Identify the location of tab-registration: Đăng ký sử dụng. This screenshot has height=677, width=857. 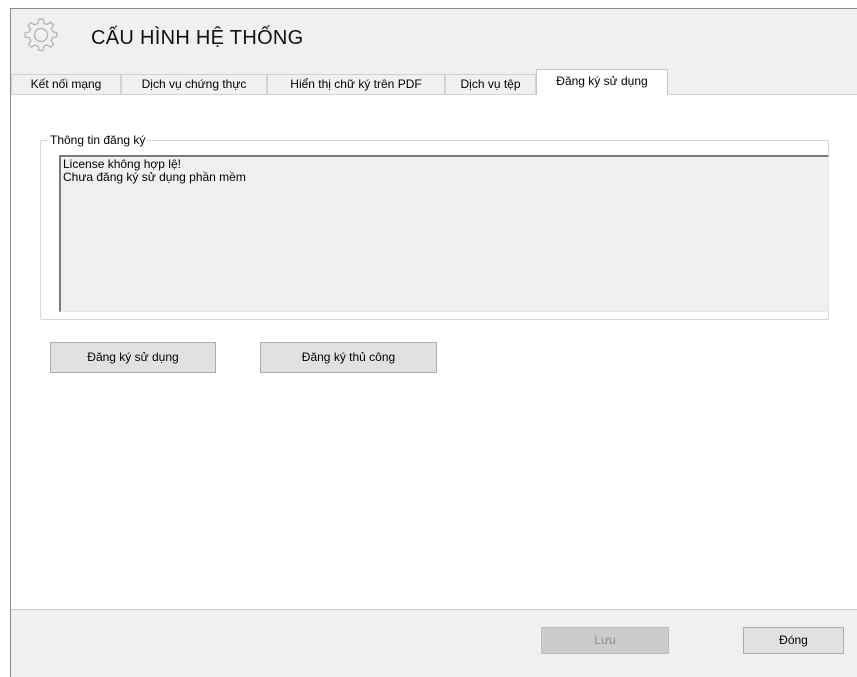
(602, 82).